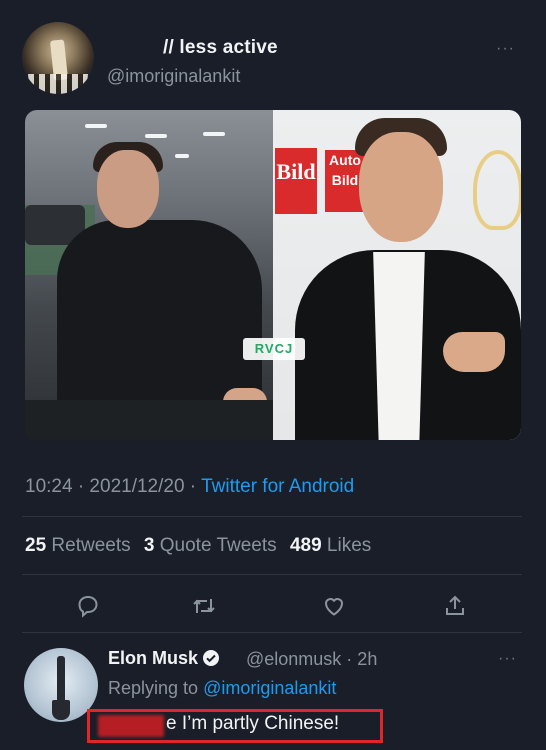 Image resolution: width=546 pixels, height=750 pixels. What do you see at coordinates (113, 486) in the screenshot?
I see `timestamp-text: 10:24 · 2021/12/20 ·` at bounding box center [113, 486].